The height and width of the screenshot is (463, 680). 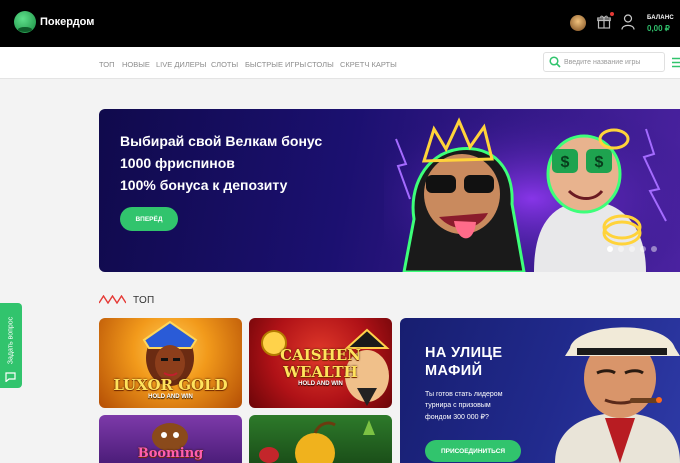 What do you see at coordinates (11, 340) in the screenshot?
I see `feedback-label: Задать вопрос` at bounding box center [11, 340].